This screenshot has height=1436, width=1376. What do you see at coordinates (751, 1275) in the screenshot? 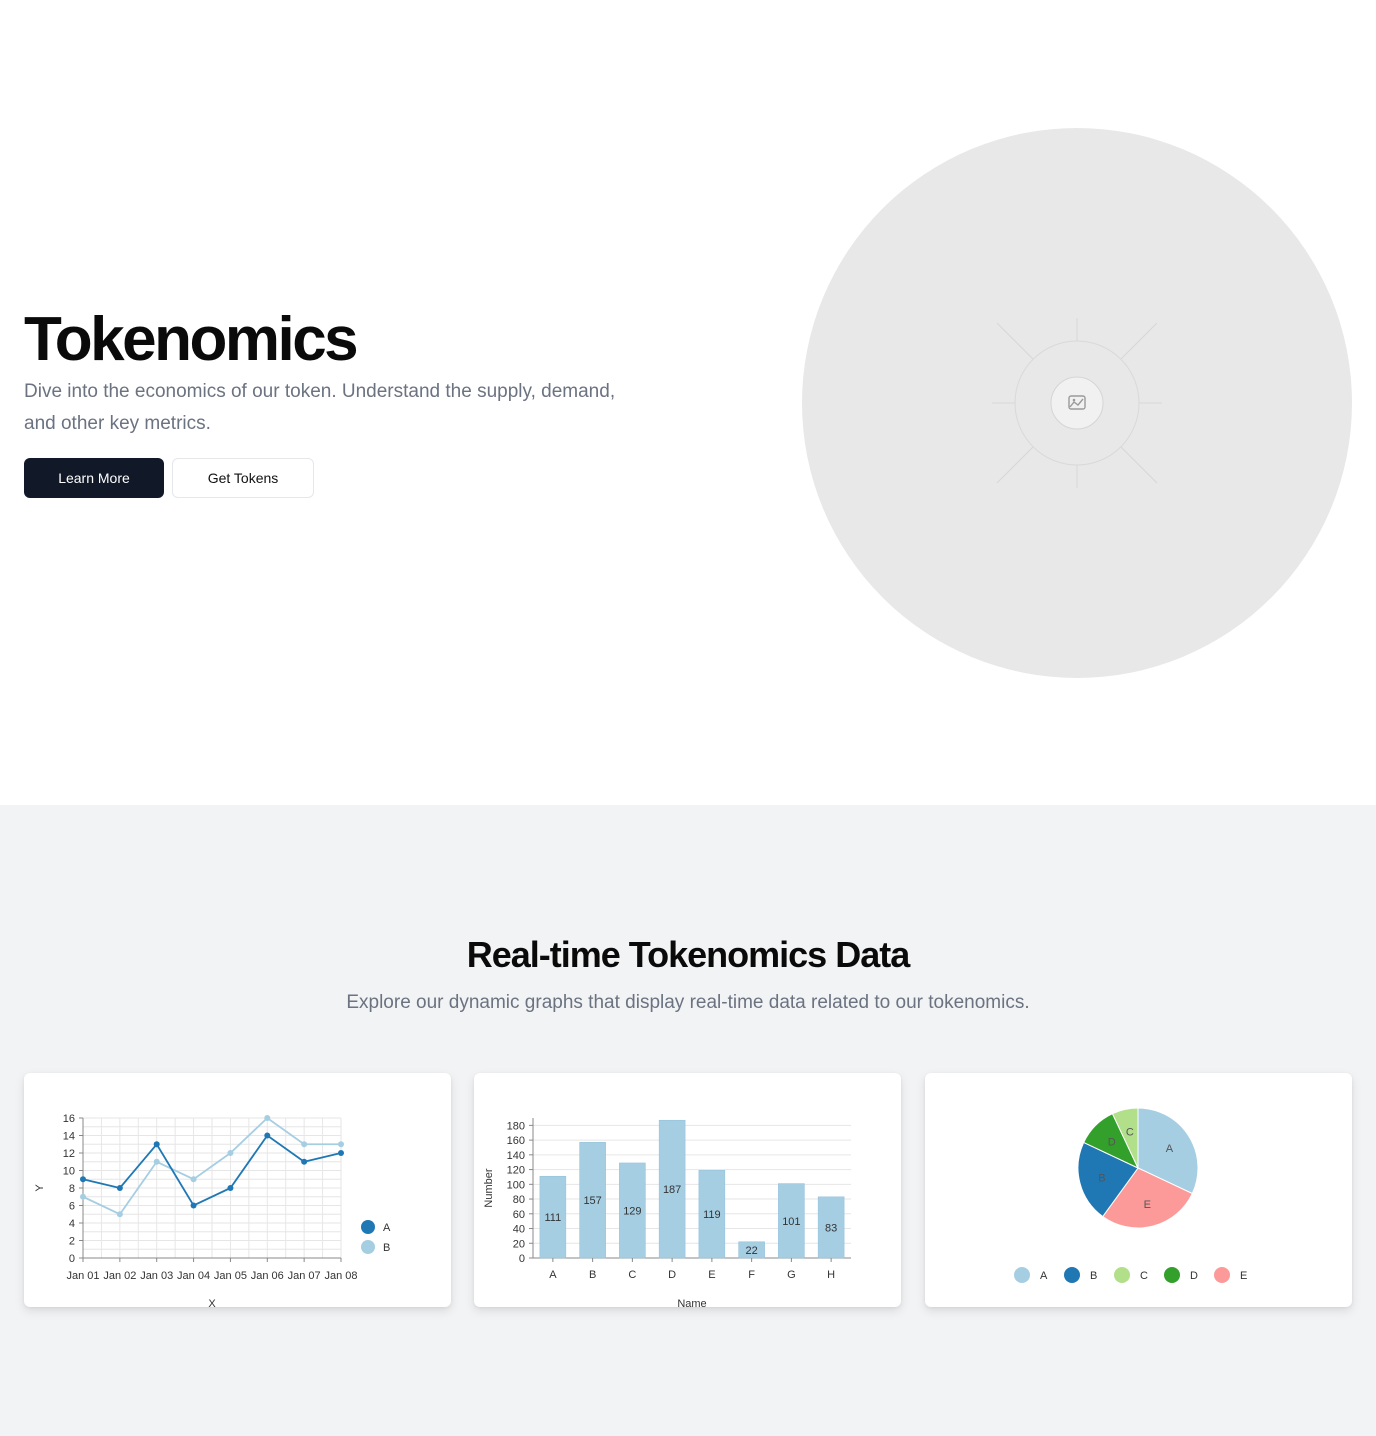
I see `x-tick-label: F` at bounding box center [751, 1275].